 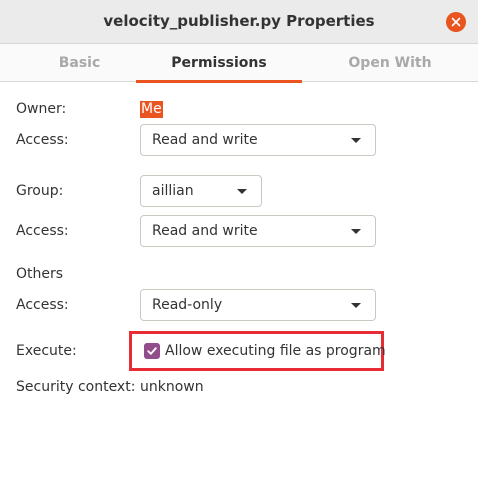 I want to click on group-dropdown: aillian, so click(x=201, y=191).